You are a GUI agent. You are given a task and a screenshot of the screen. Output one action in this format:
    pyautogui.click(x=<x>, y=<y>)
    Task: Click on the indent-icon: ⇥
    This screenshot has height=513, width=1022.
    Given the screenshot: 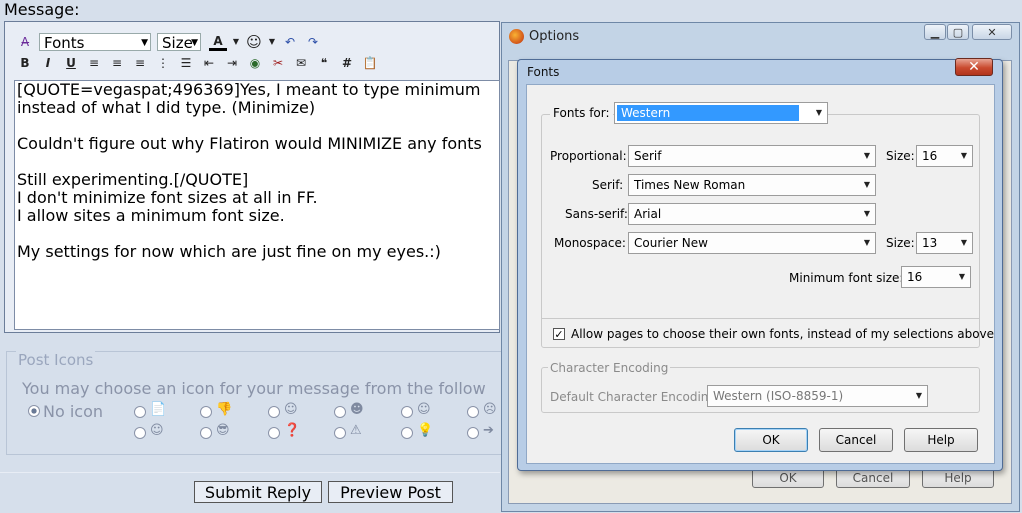 What is the action you would take?
    pyautogui.click(x=232, y=63)
    